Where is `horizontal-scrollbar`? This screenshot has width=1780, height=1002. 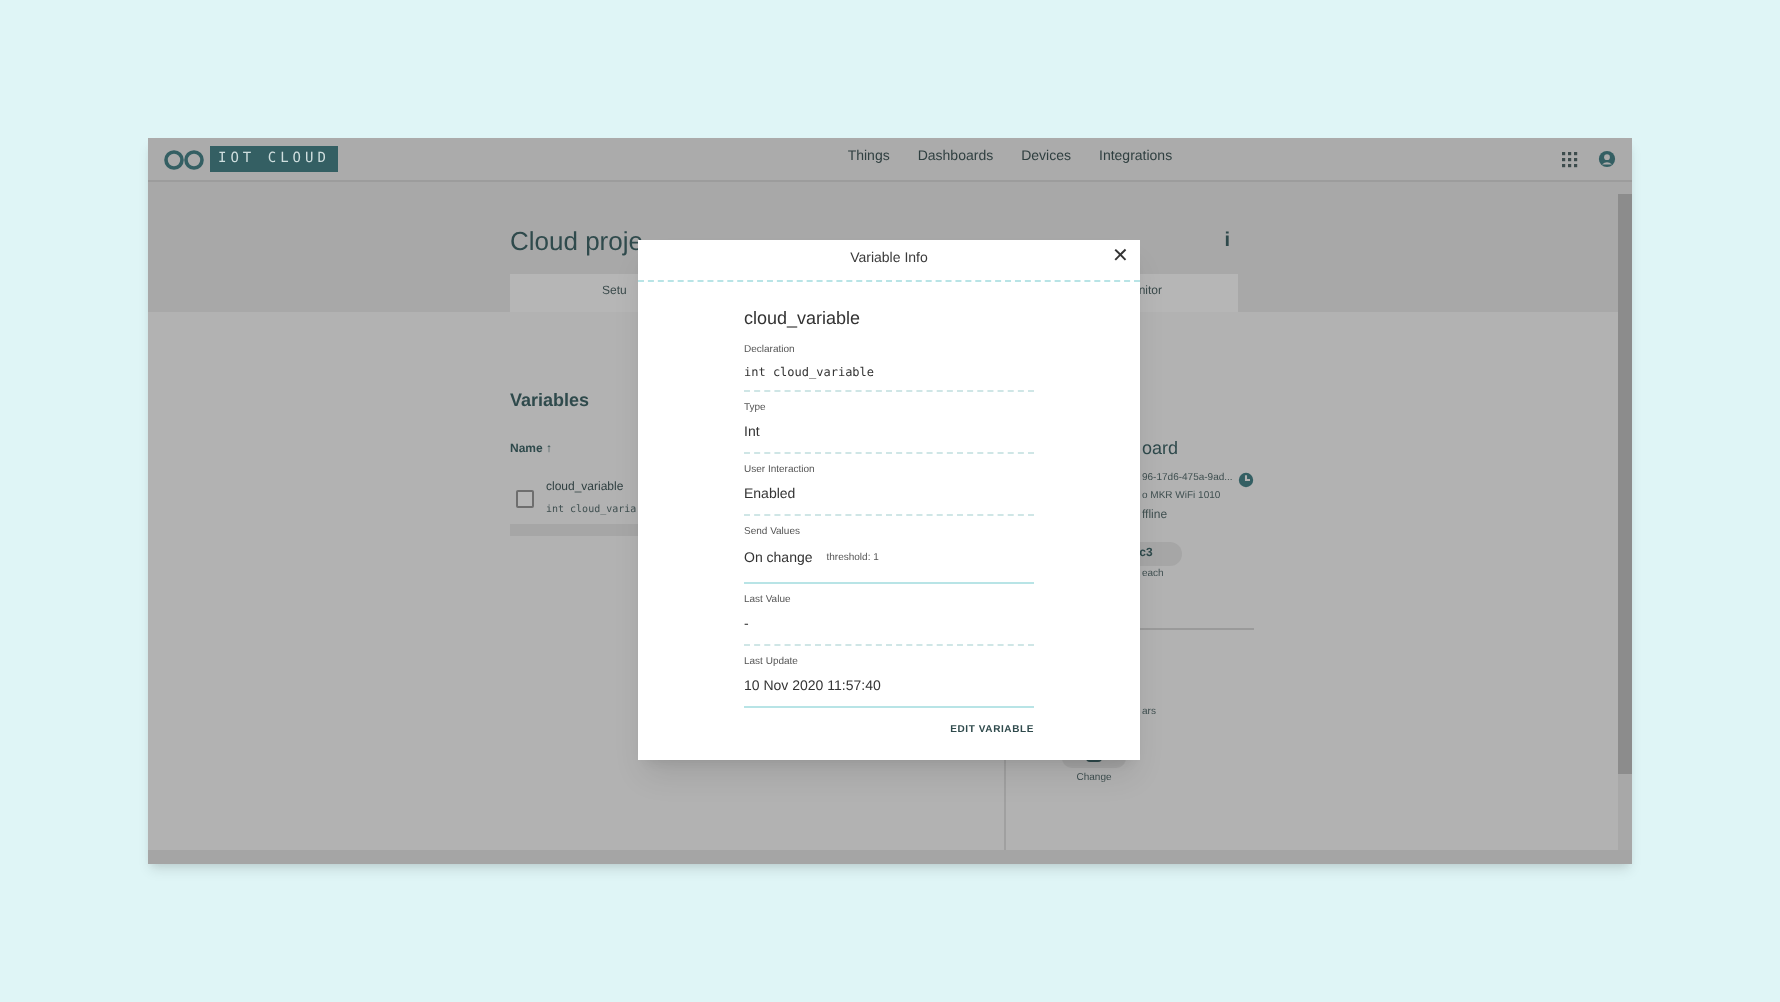 horizontal-scrollbar is located at coordinates (890, 857).